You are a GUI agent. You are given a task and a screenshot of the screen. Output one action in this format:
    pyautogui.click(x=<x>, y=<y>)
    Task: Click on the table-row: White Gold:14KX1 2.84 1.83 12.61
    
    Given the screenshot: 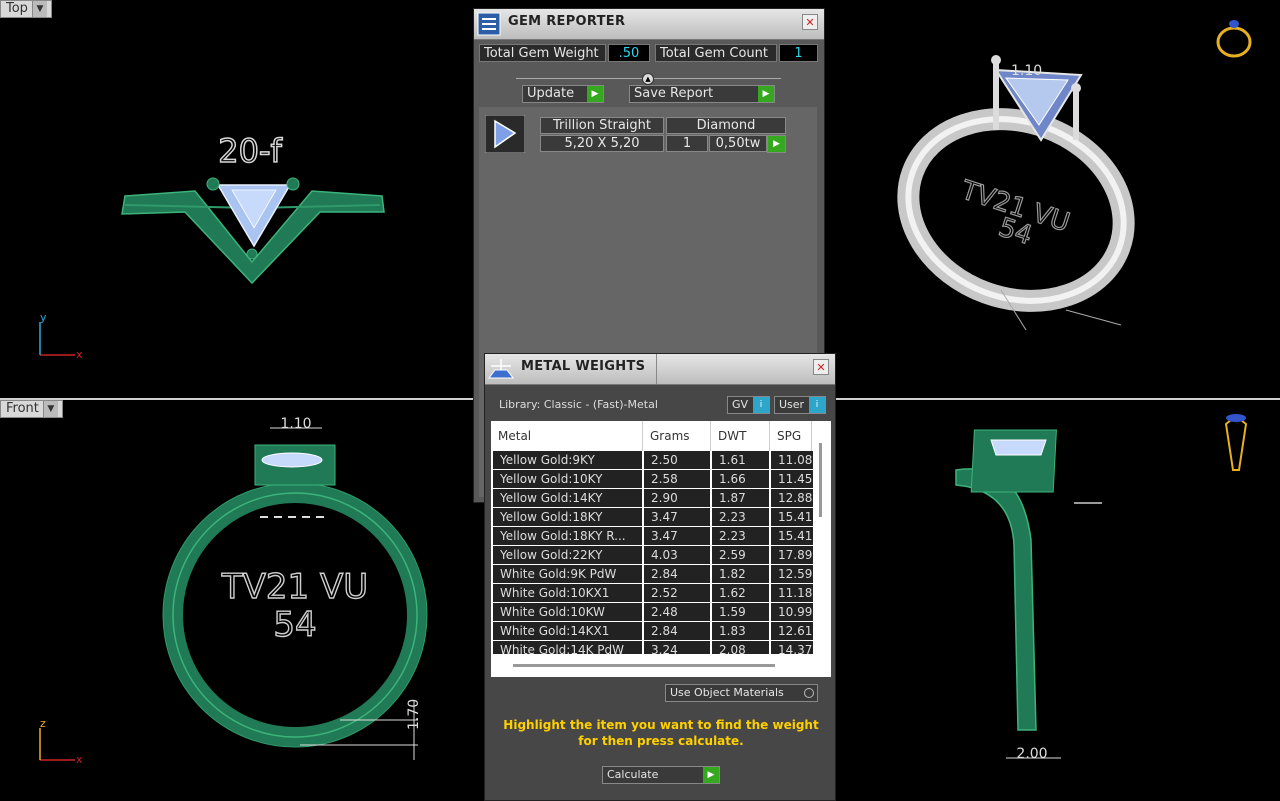 What is the action you would take?
    pyautogui.click(x=653, y=631)
    